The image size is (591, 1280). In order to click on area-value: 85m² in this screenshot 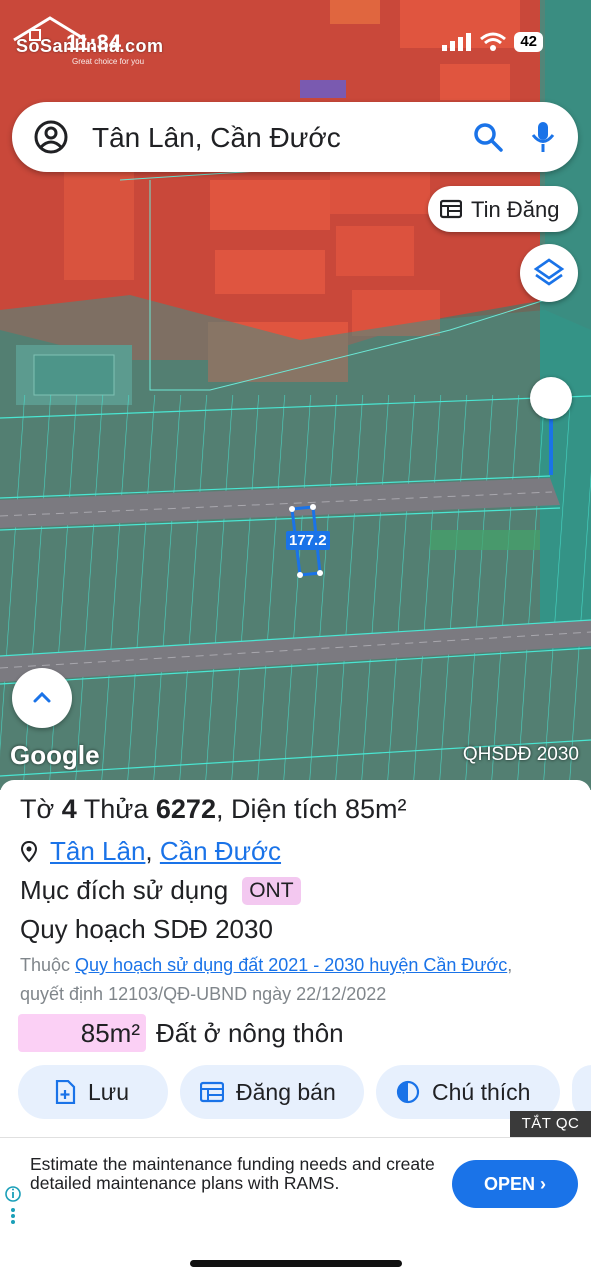, I will do `click(110, 1033)`.